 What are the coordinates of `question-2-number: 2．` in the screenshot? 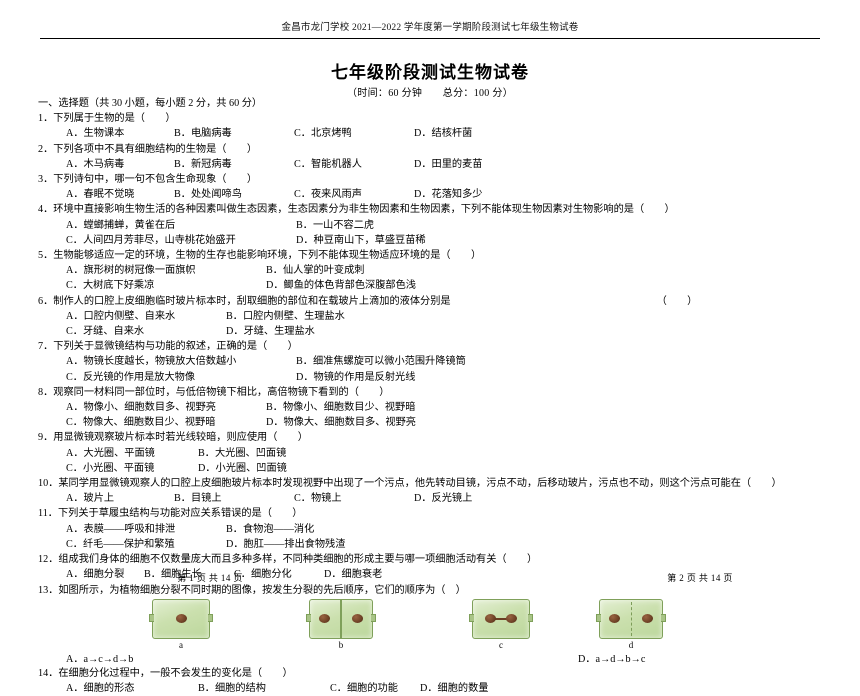 It's located at (46, 149).